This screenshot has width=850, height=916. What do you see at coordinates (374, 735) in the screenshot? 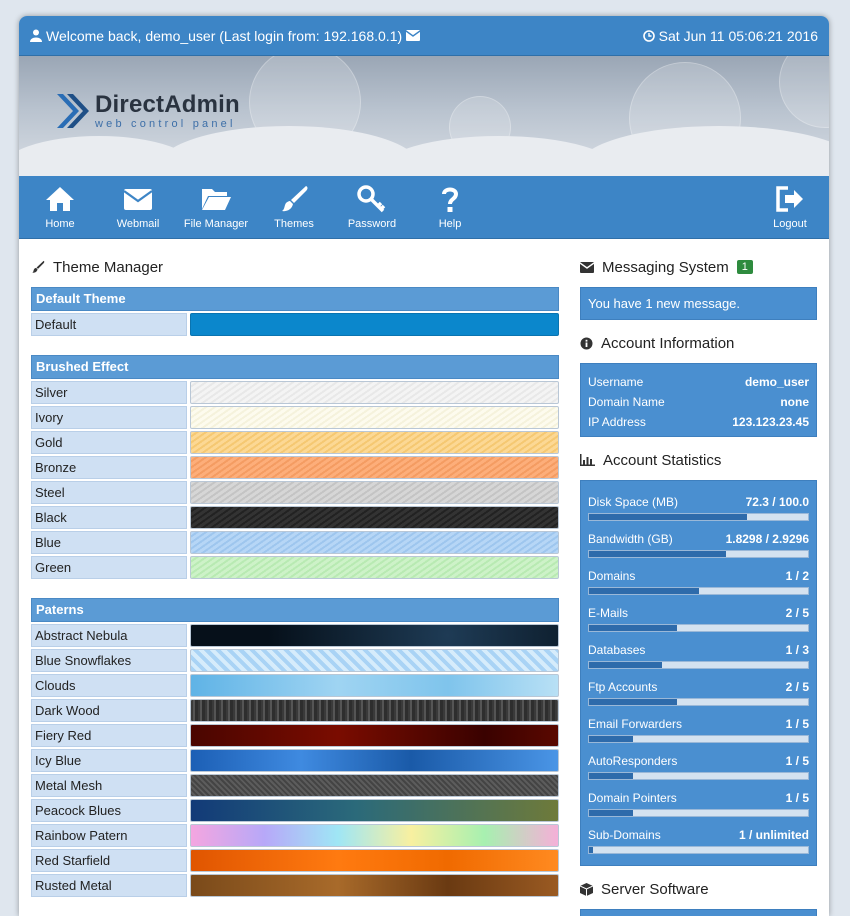
I see `swatch-fiery-red` at bounding box center [374, 735].